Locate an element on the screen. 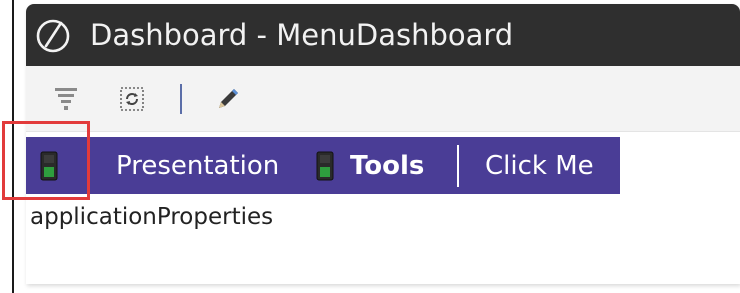 The width and height of the screenshot is (740, 293). filter-icon is located at coordinates (66, 99).